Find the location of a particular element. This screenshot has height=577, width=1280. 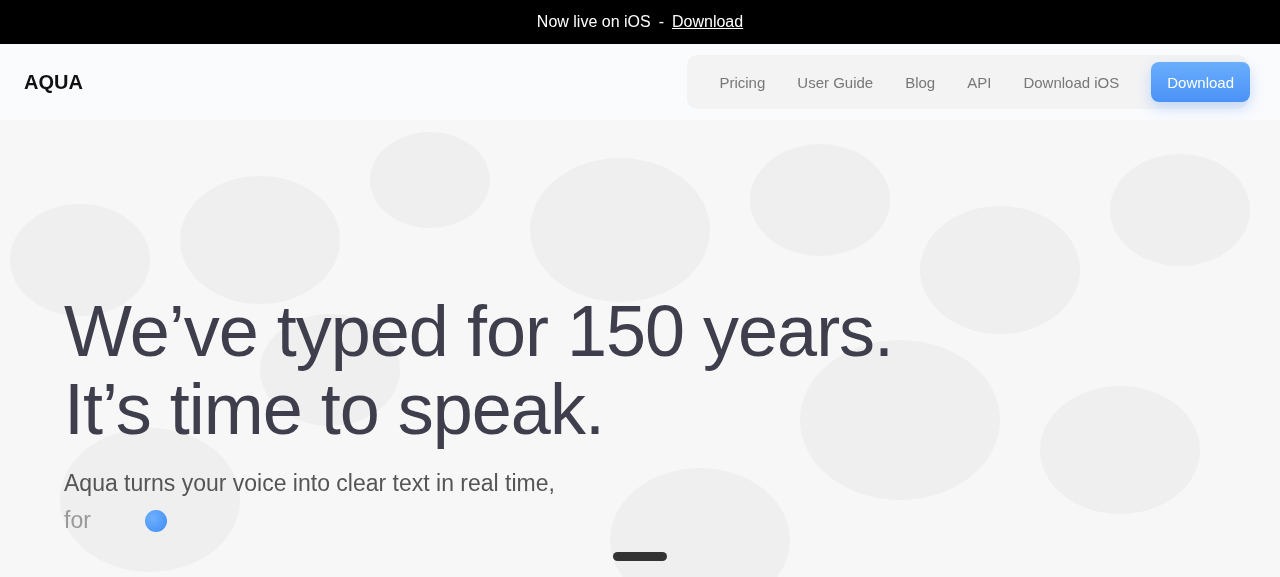

nav-link: Pricing is located at coordinates (742, 82).